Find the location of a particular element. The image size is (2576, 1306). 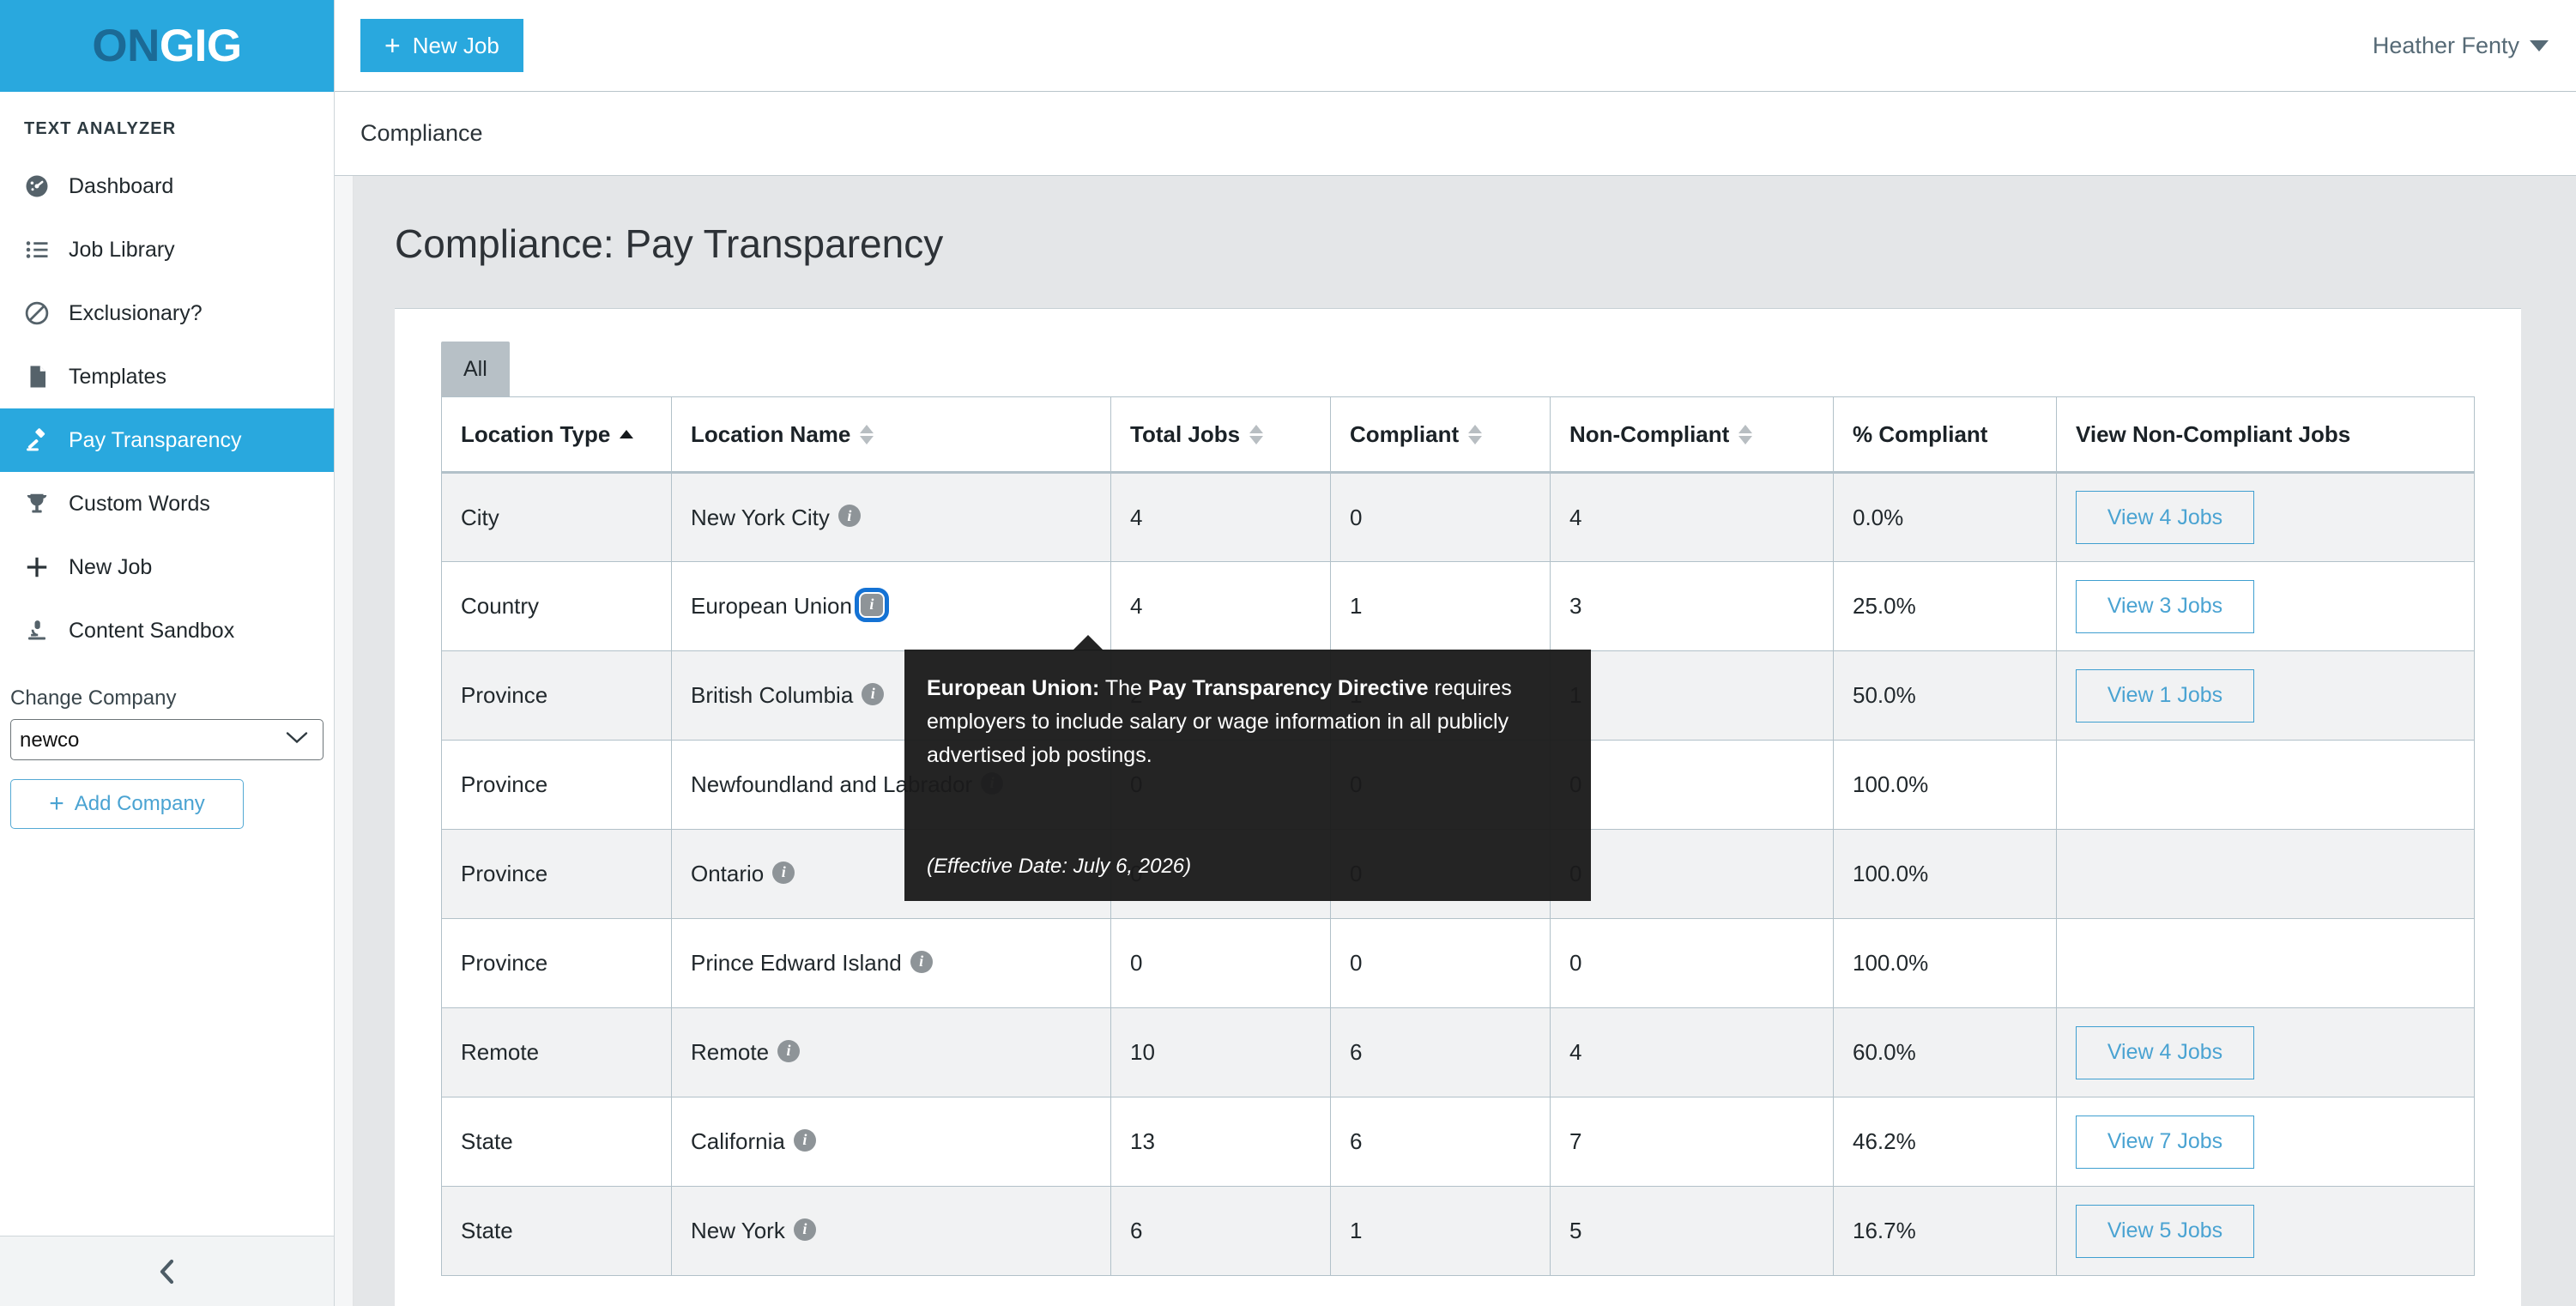

plus-icon: + is located at coordinates (56, 803).